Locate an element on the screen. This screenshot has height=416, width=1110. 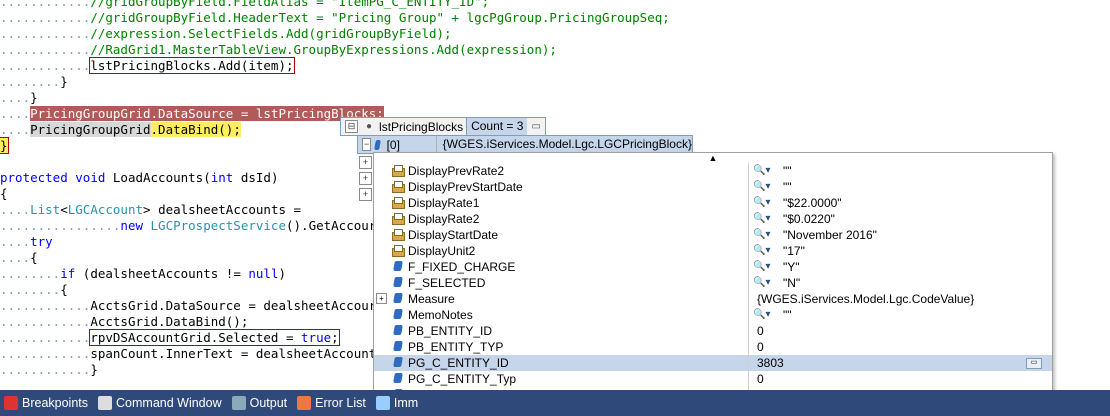
datatip-property-row: DisplayUnit2 🔍▾ "17" is located at coordinates (713, 251).